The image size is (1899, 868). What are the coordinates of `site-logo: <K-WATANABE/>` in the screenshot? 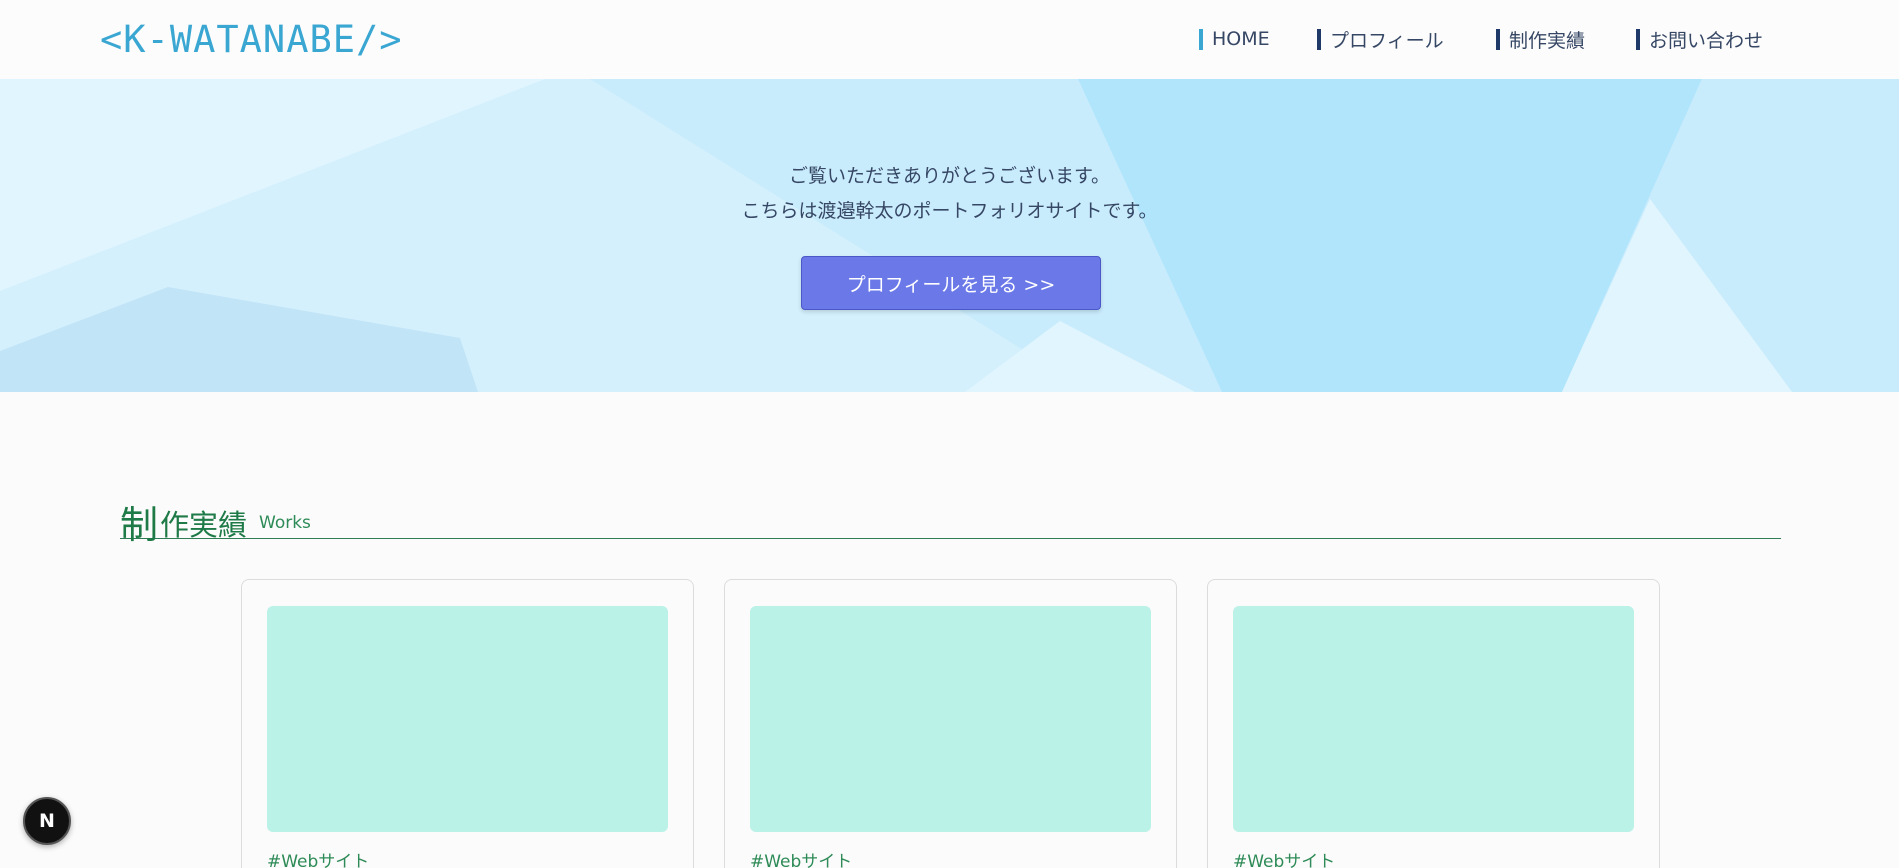 It's located at (251, 39).